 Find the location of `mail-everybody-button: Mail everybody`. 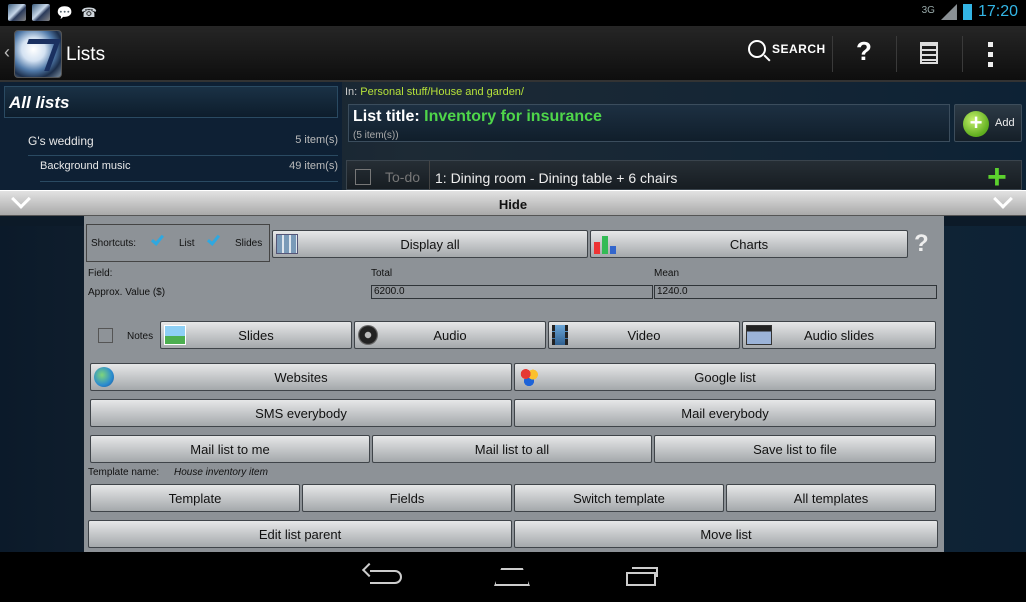

mail-everybody-button: Mail everybody is located at coordinates (725, 413).